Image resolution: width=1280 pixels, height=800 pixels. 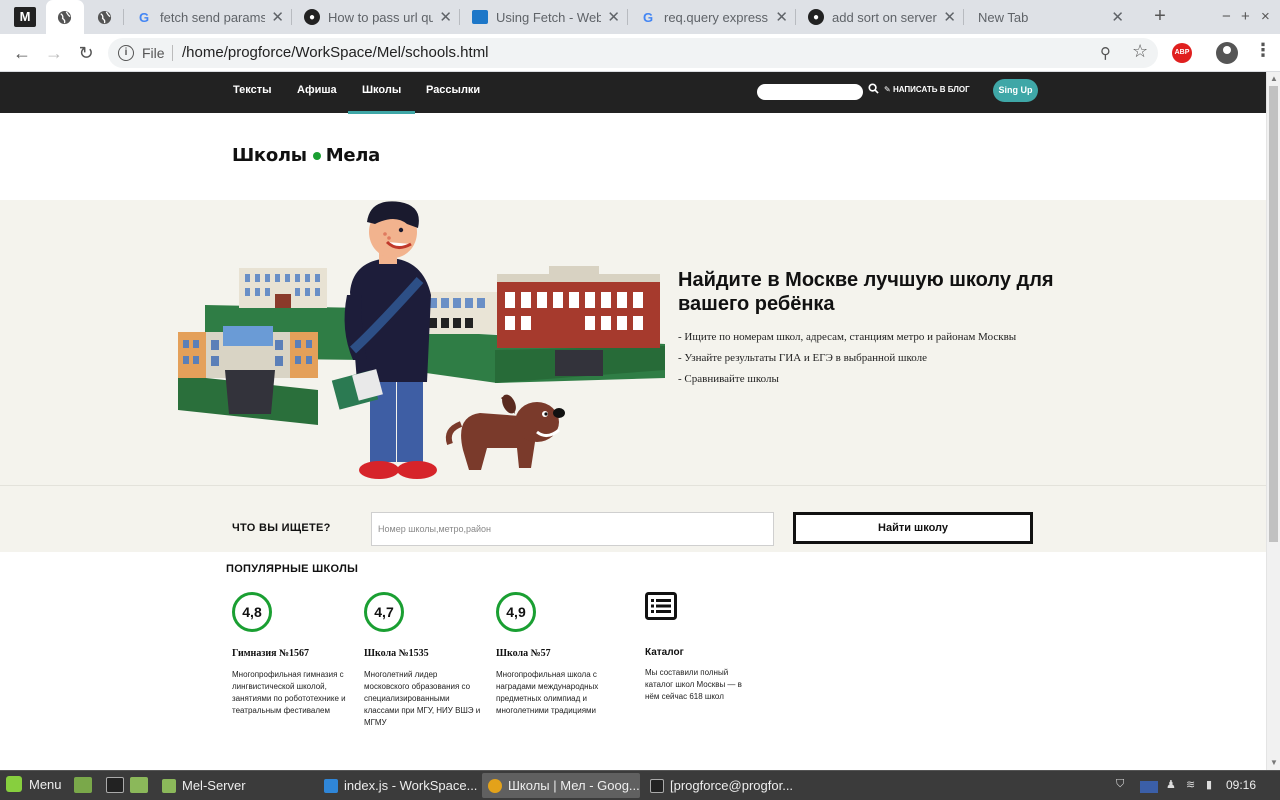 What do you see at coordinates (1160, 16) in the screenshot?
I see `new-tab-button: +` at bounding box center [1160, 16].